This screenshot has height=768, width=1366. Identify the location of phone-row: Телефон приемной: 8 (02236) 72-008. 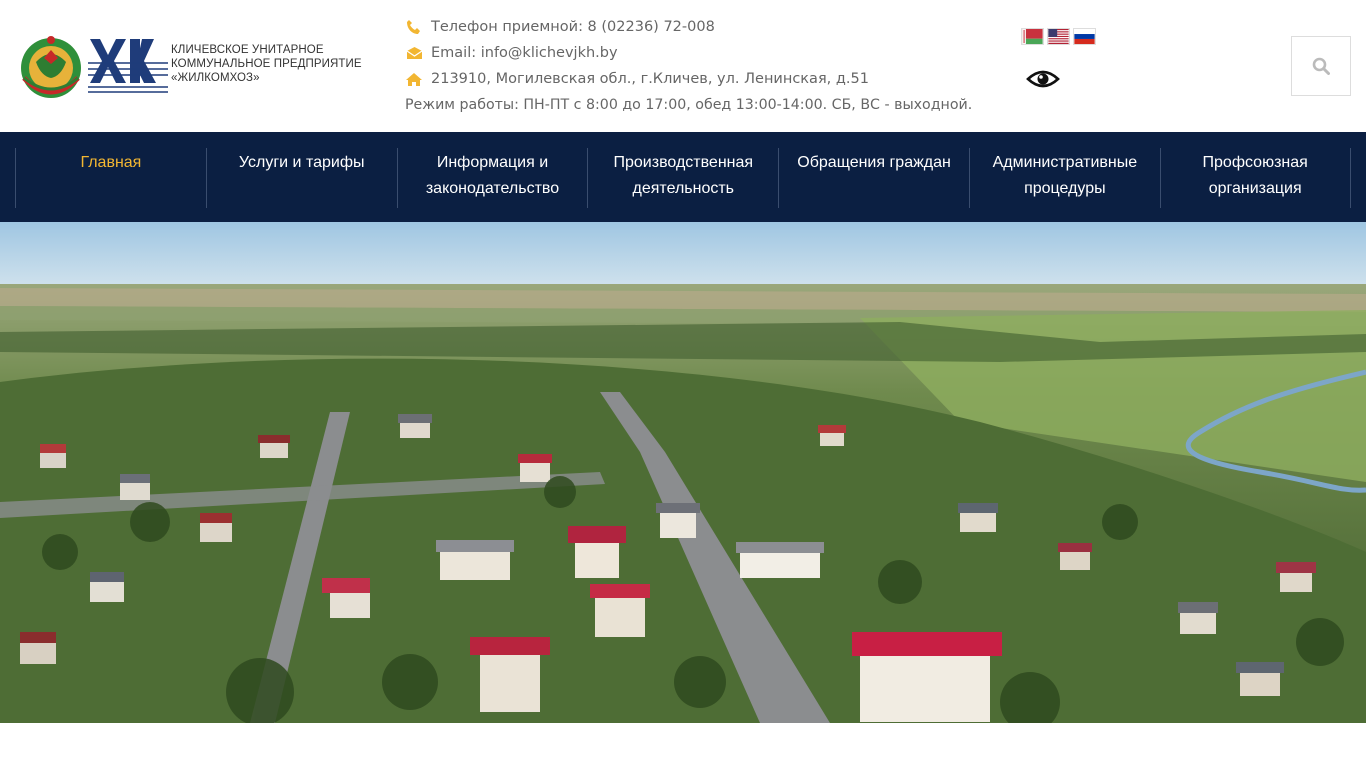
(705, 27).